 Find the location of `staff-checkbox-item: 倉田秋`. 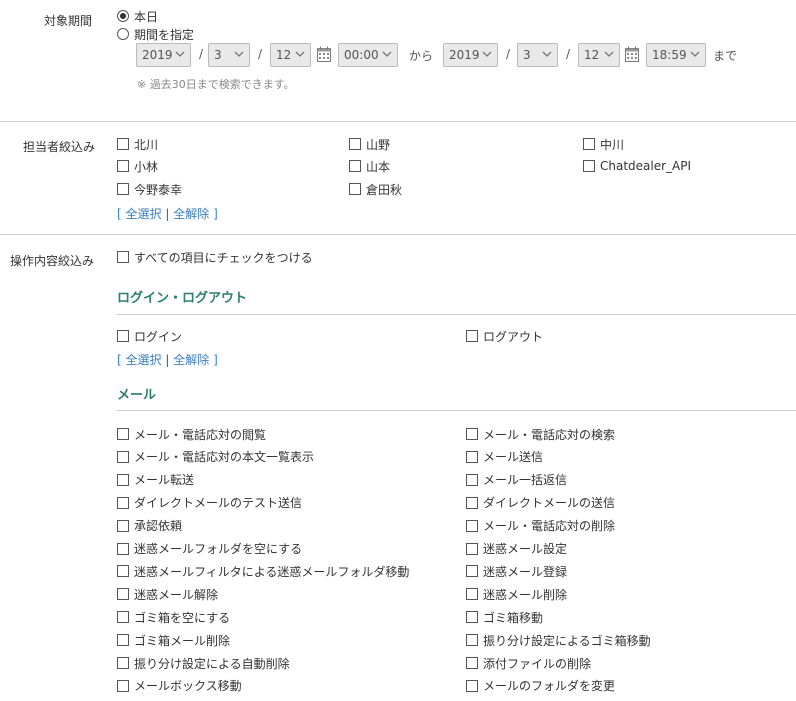

staff-checkbox-item: 倉田秋 is located at coordinates (375, 189).